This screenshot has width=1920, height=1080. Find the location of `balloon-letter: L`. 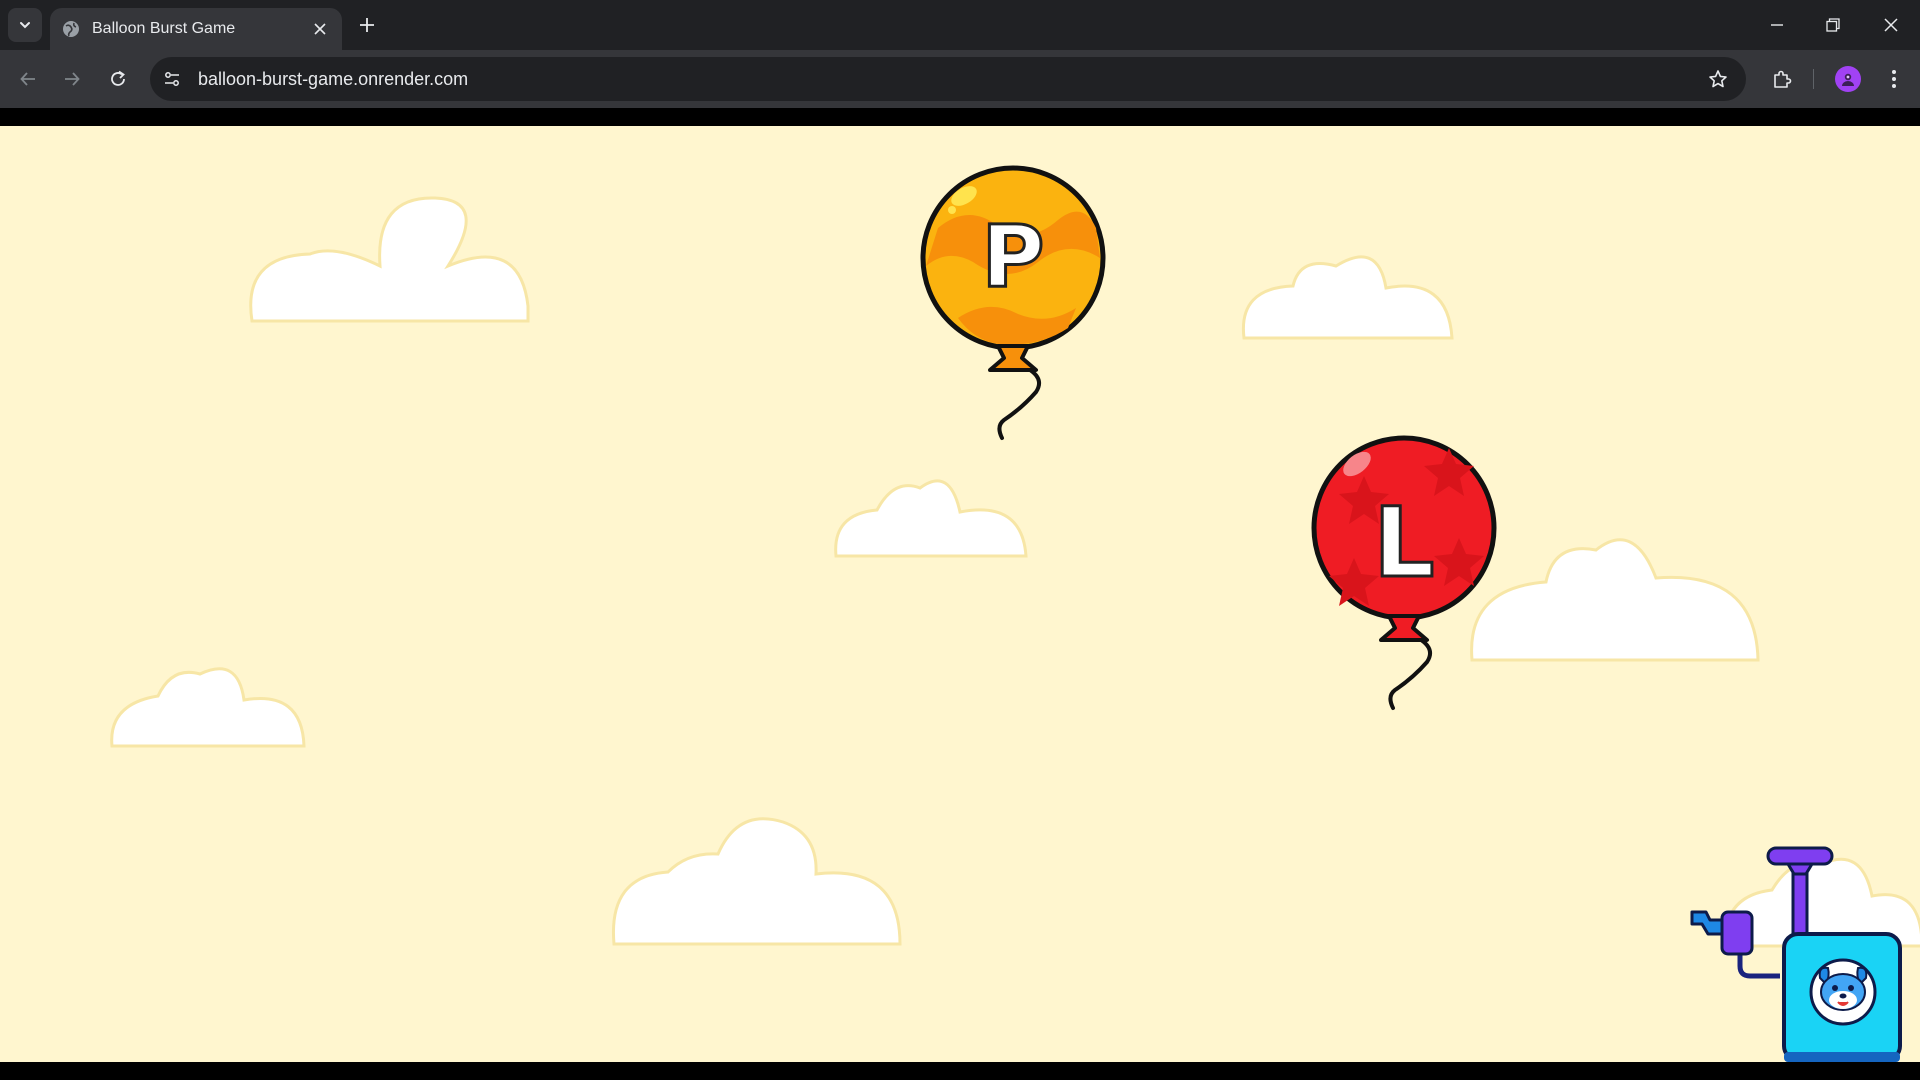

balloon-letter: L is located at coordinates (1403, 543).